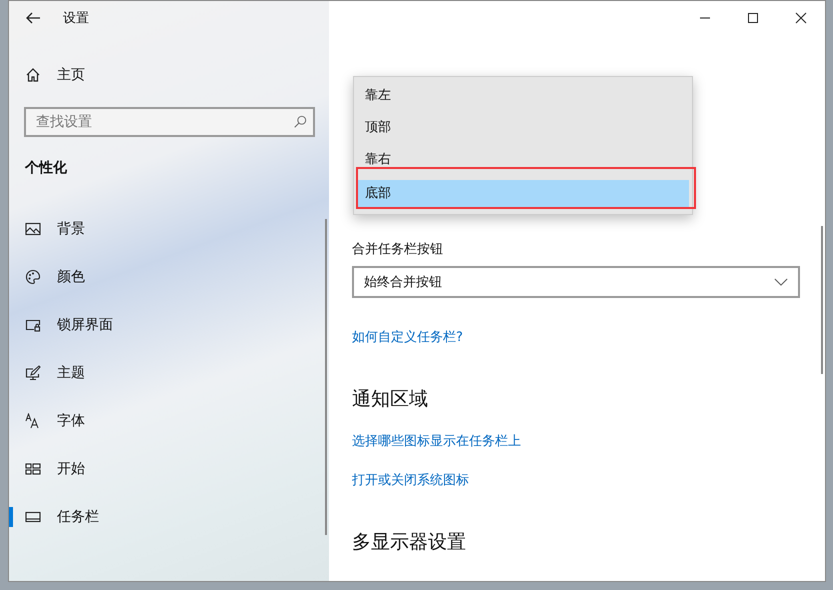  What do you see at coordinates (410, 480) in the screenshot?
I see `settings-link: 打开或关闭系统图标` at bounding box center [410, 480].